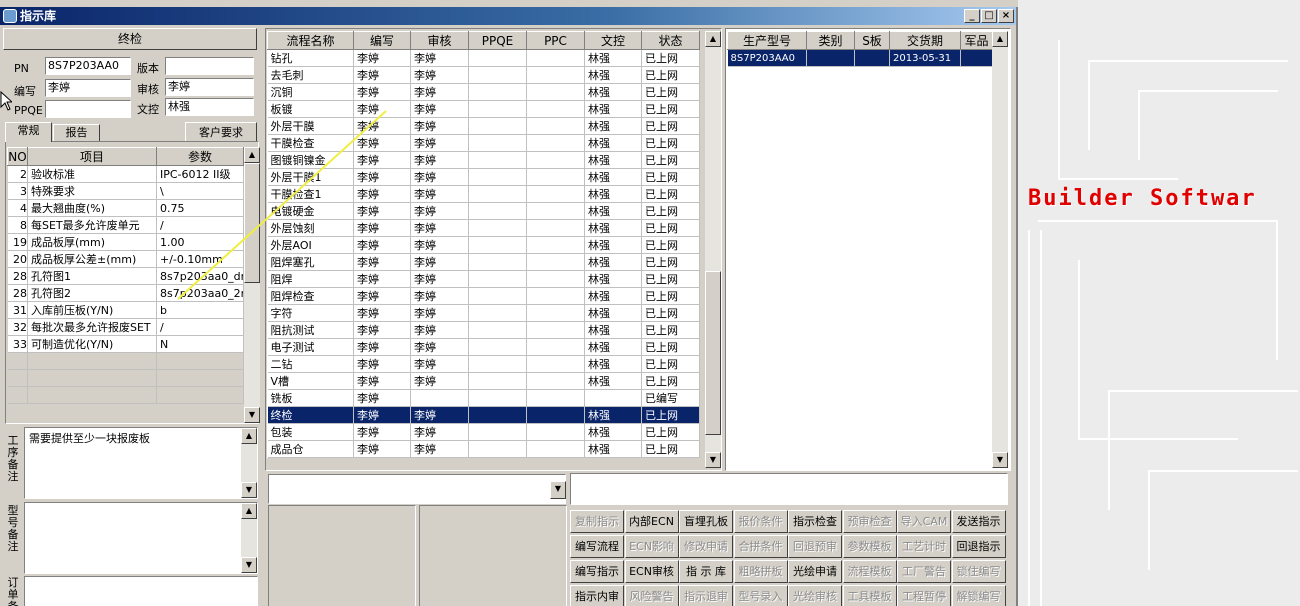  I want to click on action-button: 工厂警告, so click(924, 571).